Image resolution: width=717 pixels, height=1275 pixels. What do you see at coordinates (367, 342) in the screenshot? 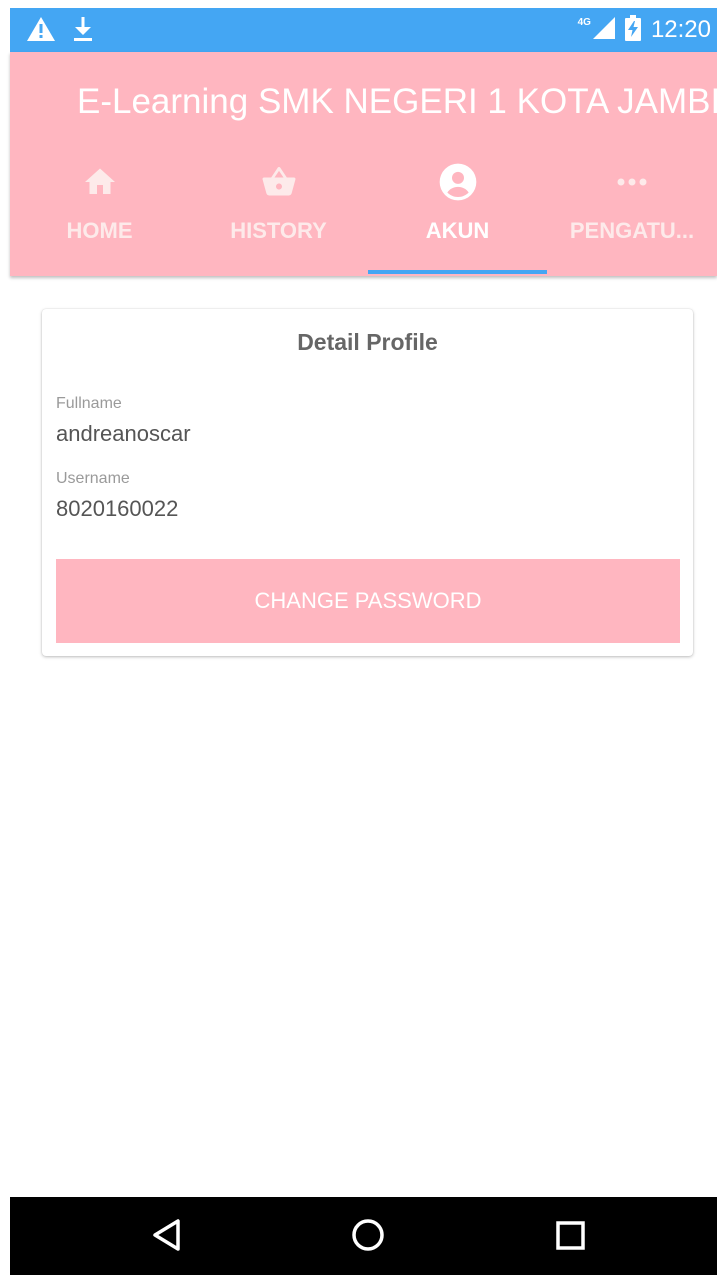
I see `profile-card-title: Detail Profile` at bounding box center [367, 342].